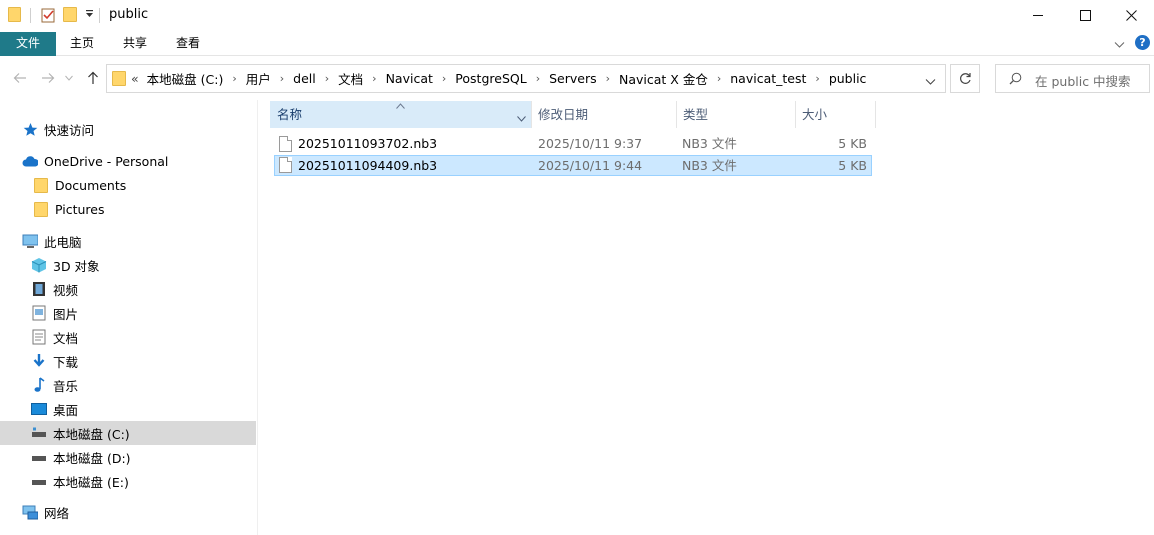  Describe the element at coordinates (573, 78) in the screenshot. I see `breadcrumb-item: Servers` at that location.